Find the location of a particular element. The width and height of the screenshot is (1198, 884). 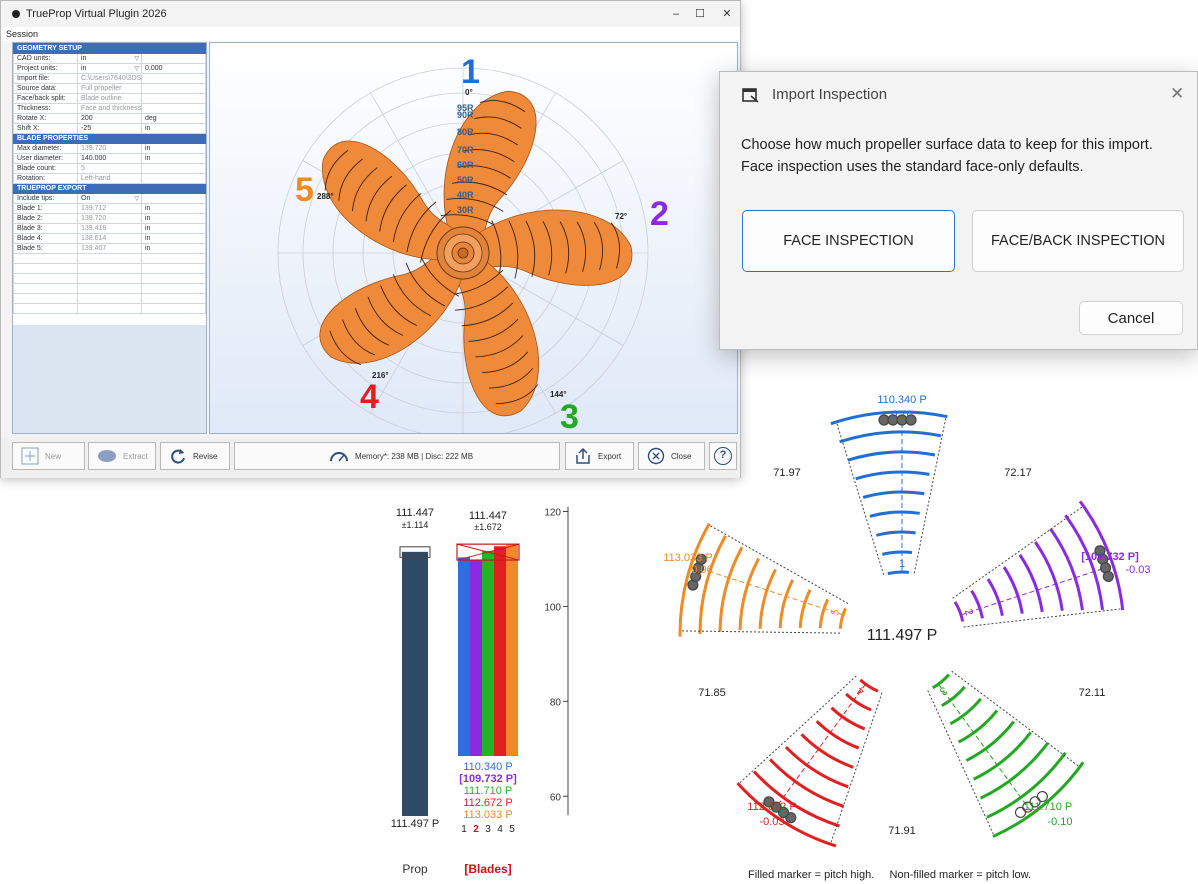

section-header: GEOMETRY SETUP is located at coordinates (109, 48).